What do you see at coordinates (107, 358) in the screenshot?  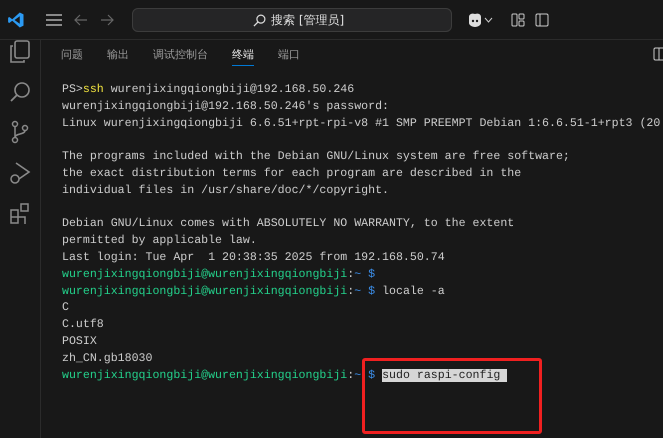 I see `terminal-text: zh_CN.gb18030` at bounding box center [107, 358].